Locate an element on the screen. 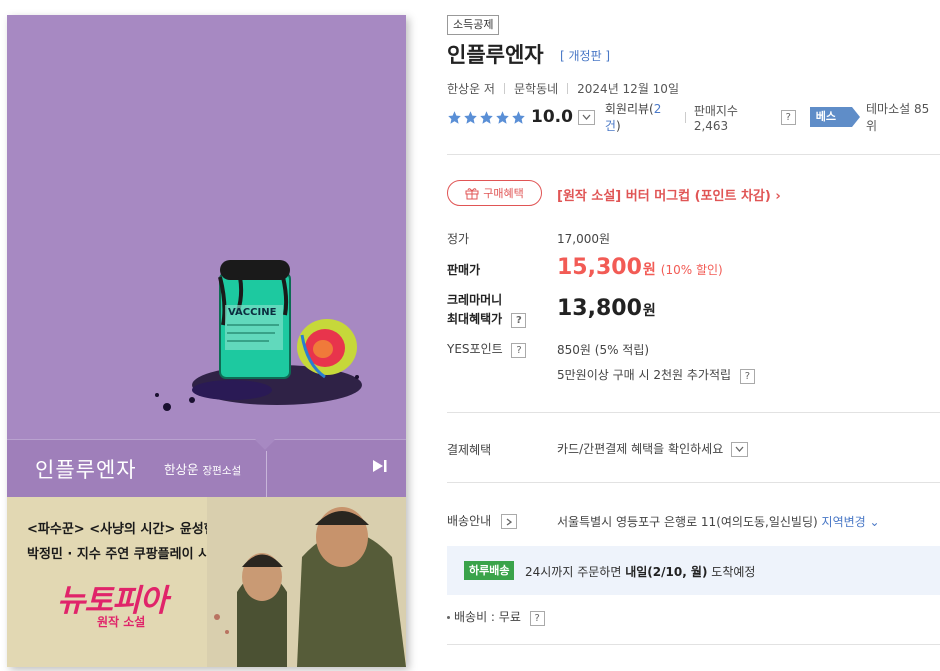 This screenshot has height=671, width=940. review-label: 회원리뷰( is located at coordinates (629, 109).